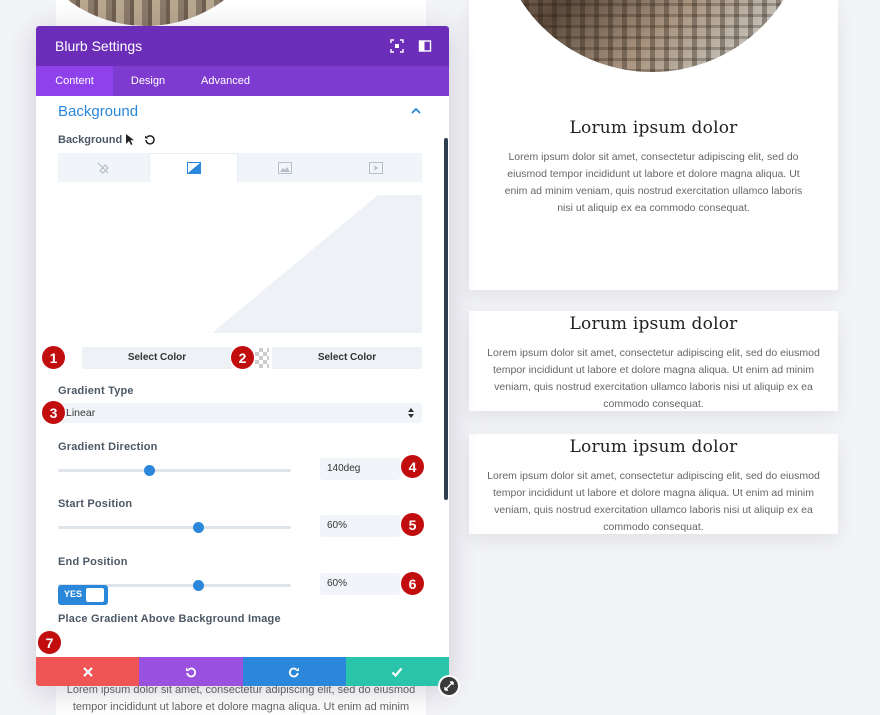 The height and width of the screenshot is (715, 880). I want to click on panel-header: Blurb Settings, so click(242, 46).